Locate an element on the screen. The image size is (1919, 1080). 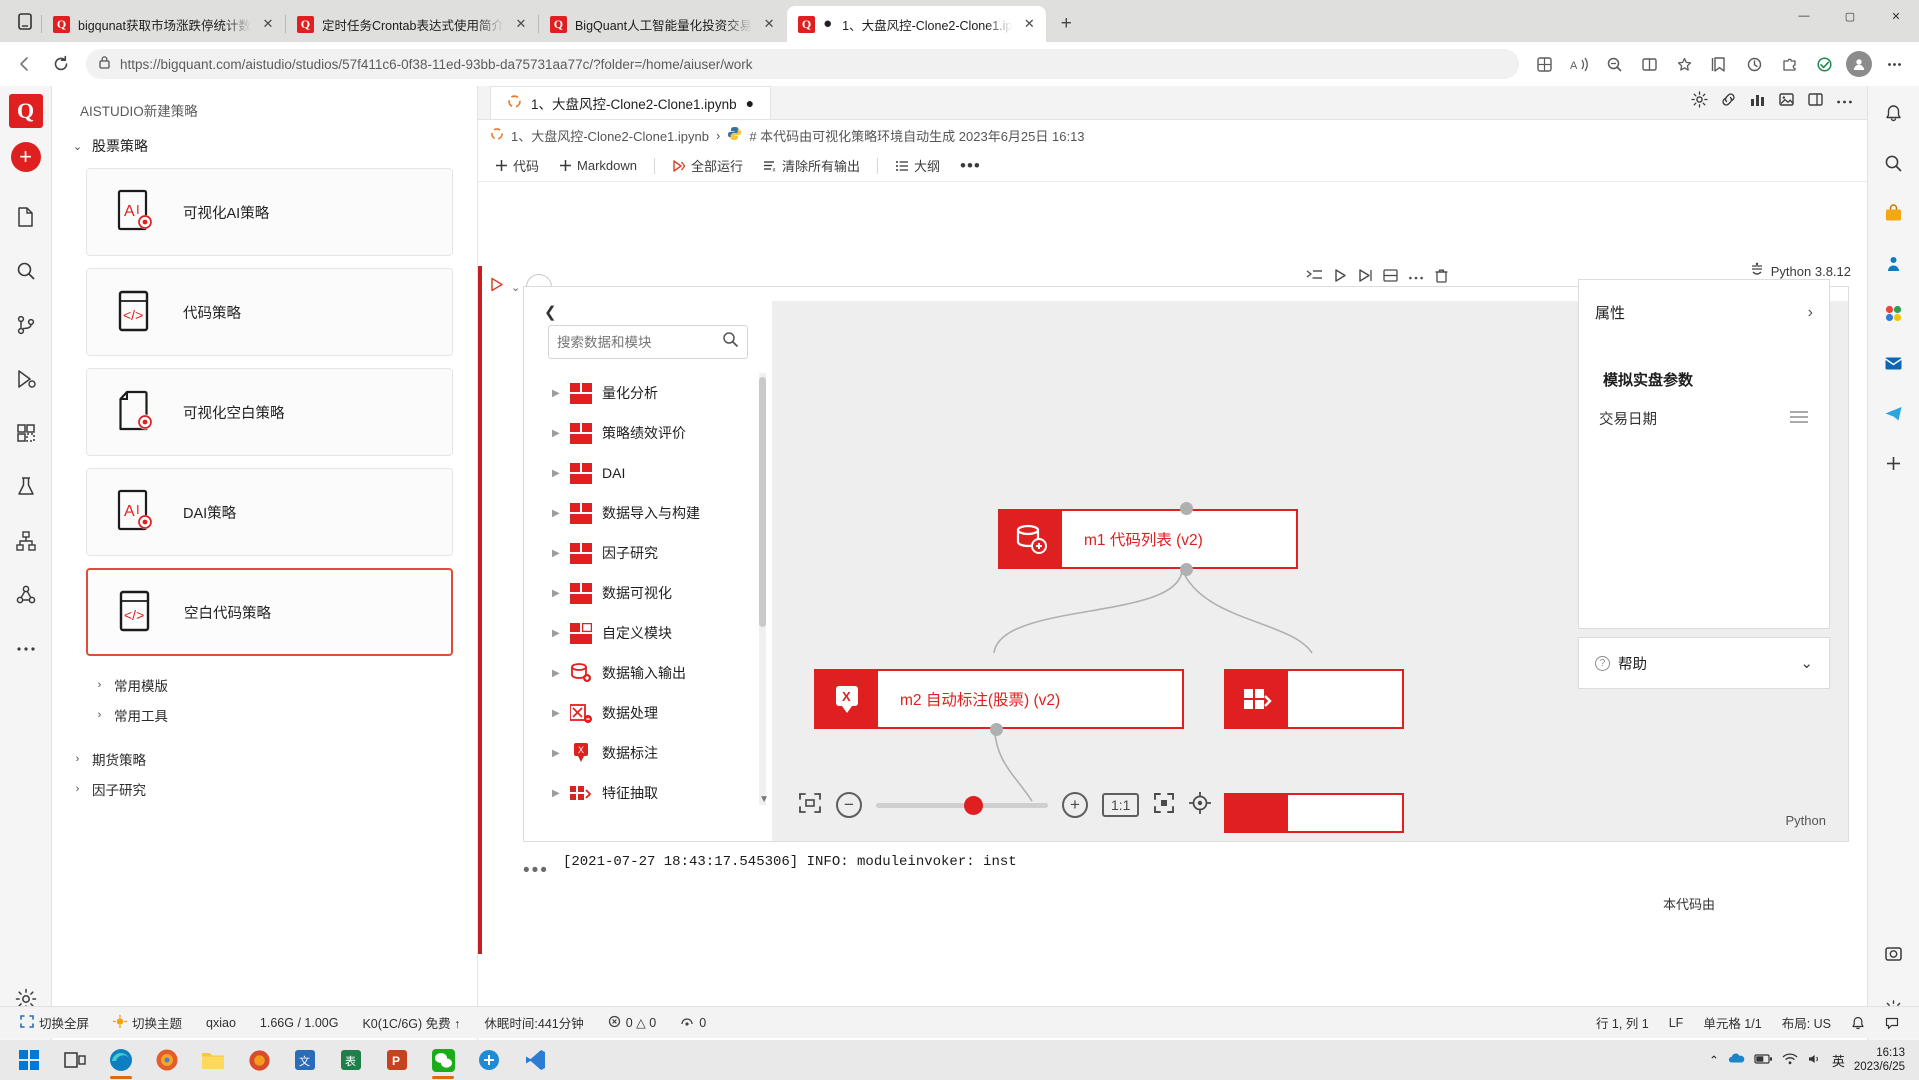
new-item-button: + is located at coordinates (25, 157).